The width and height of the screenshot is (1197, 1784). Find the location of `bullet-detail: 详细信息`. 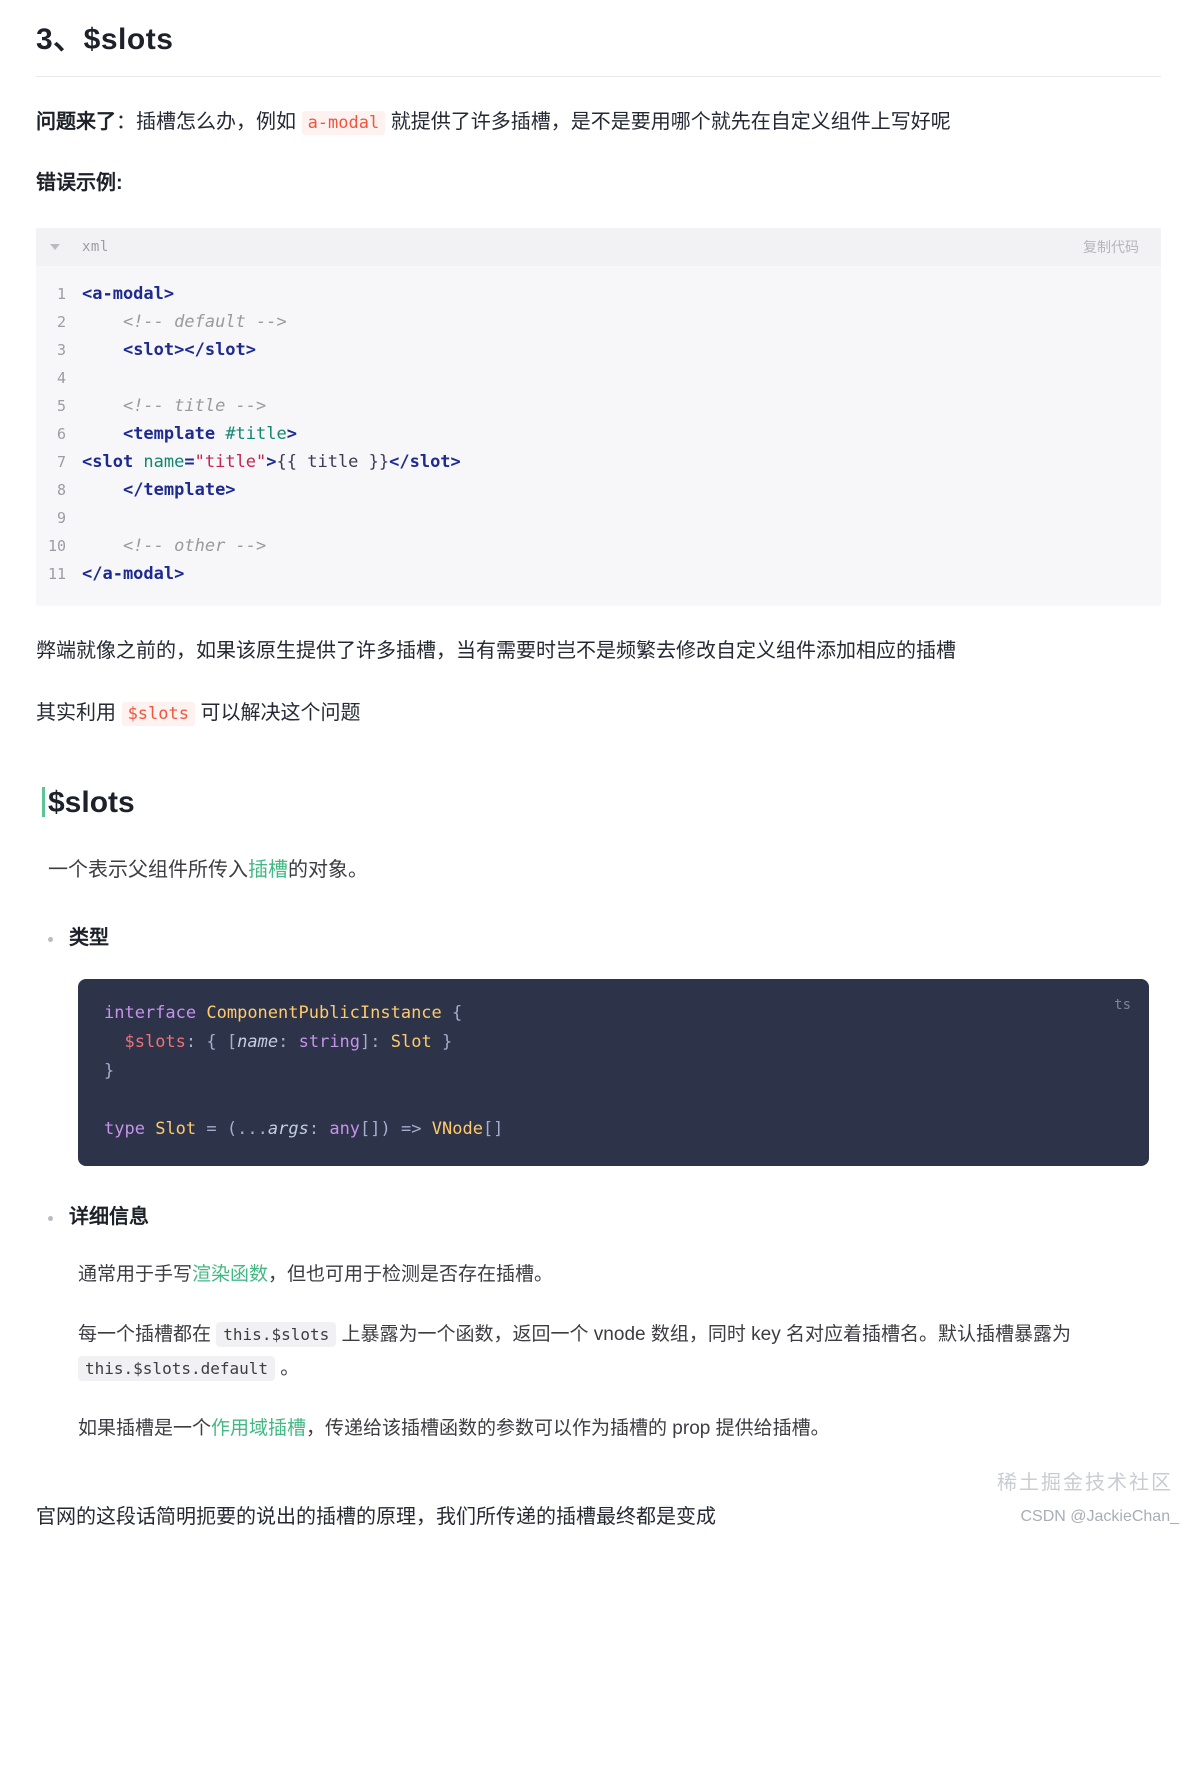

bullet-detail: 详细信息 is located at coordinates (622, 1217).